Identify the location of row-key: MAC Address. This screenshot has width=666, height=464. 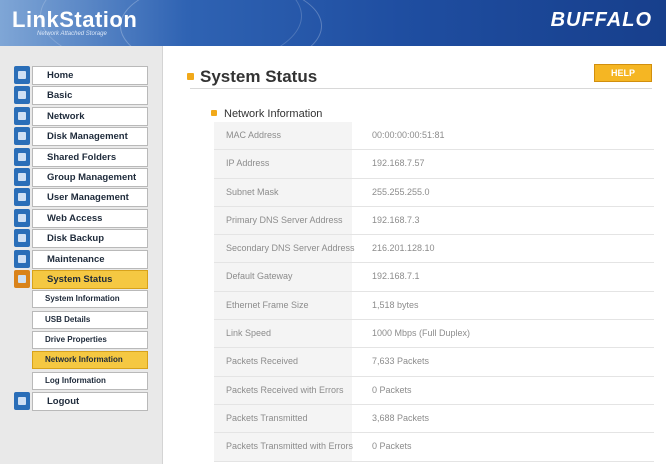
(283, 136).